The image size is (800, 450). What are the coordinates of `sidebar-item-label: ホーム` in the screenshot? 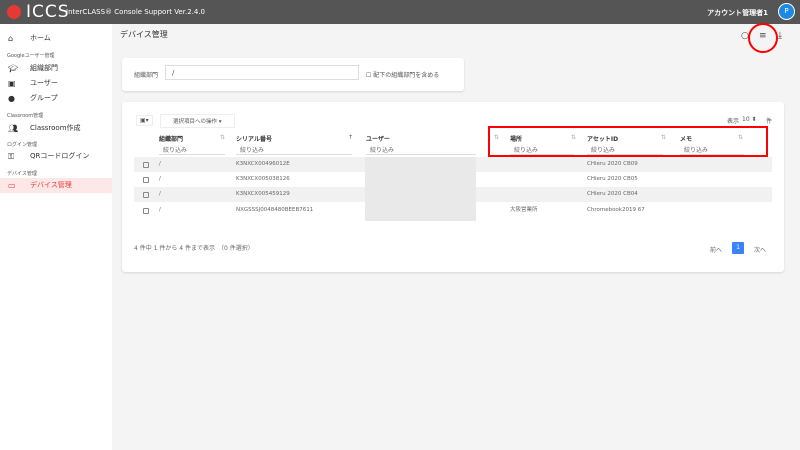 It's located at (40, 38).